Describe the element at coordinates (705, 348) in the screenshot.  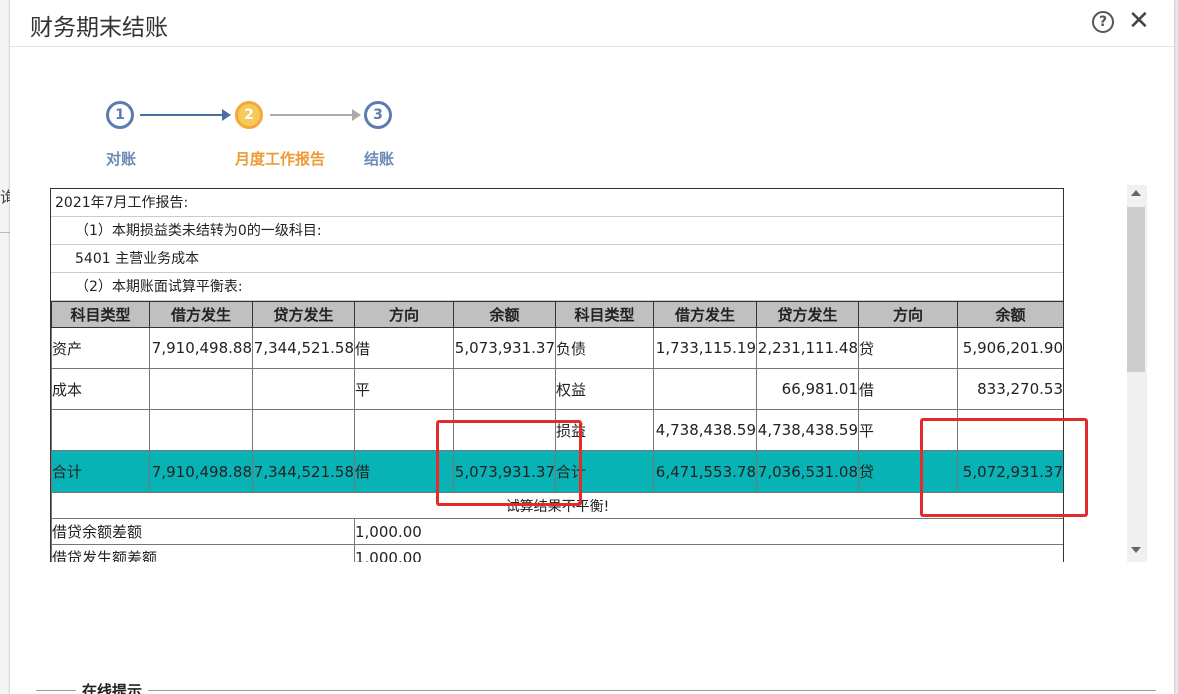
I see `table-cell: 1,733,115.19` at that location.